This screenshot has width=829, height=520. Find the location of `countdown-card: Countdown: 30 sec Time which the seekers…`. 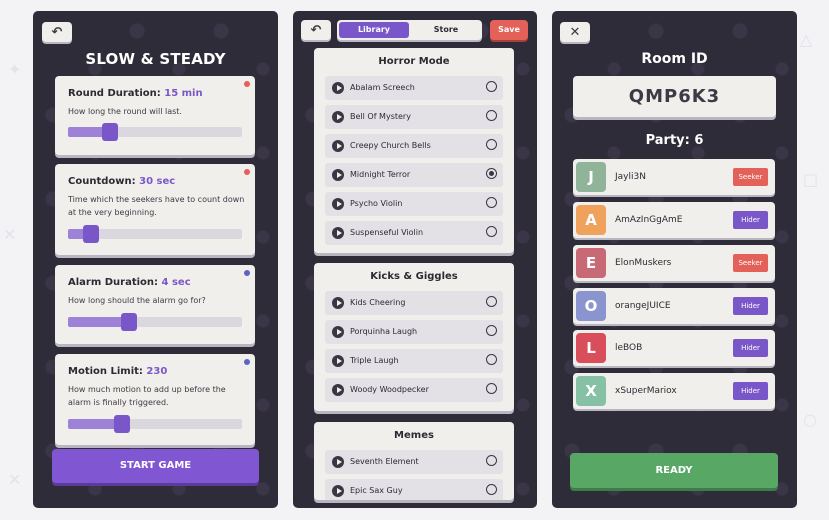

countdown-card: Countdown: 30 sec Time which the seekers… is located at coordinates (155, 209).